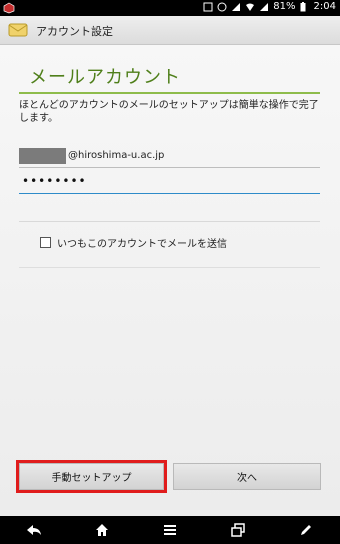  What do you see at coordinates (247, 476) in the screenshot?
I see `next-button: 次へ` at bounding box center [247, 476].